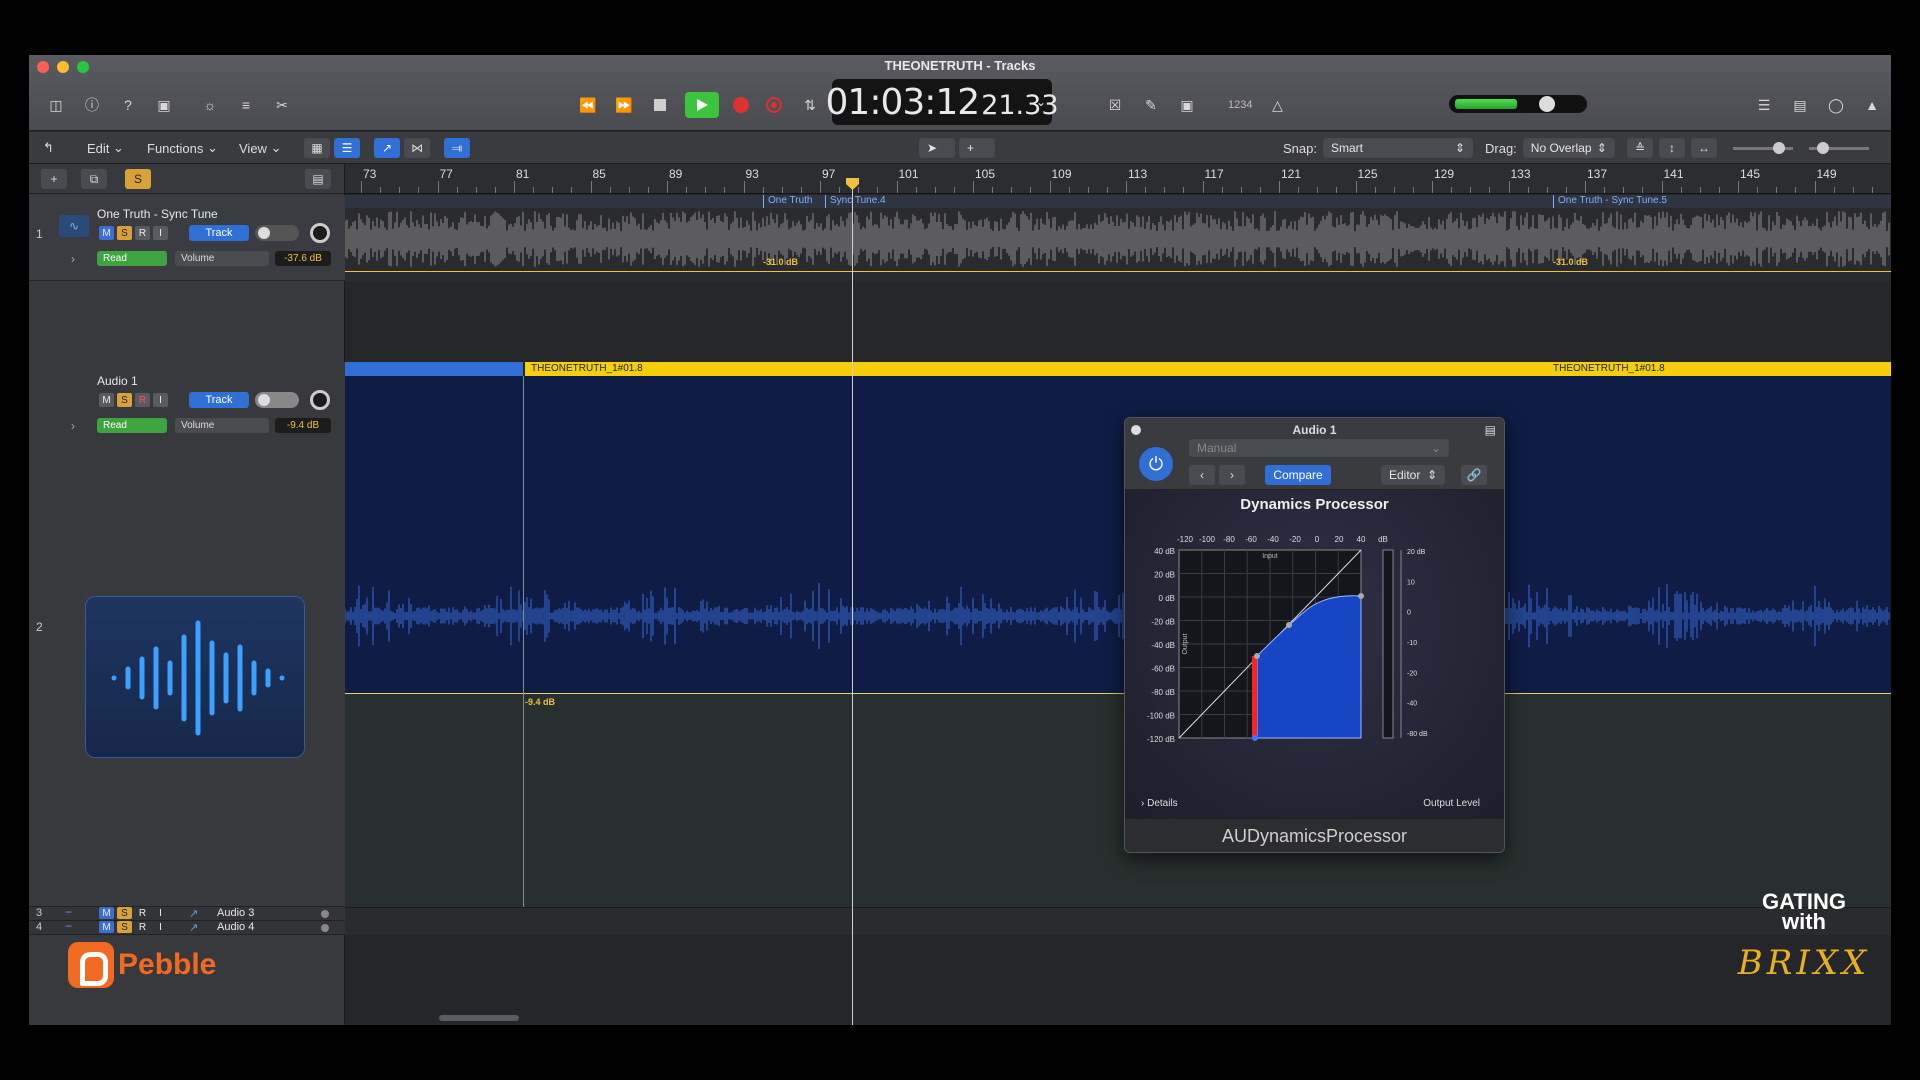 This screenshot has height=1080, width=1920. Describe the element at coordinates (1640, 148) in the screenshot. I see `waveform-zoom-icon: ≙` at that location.